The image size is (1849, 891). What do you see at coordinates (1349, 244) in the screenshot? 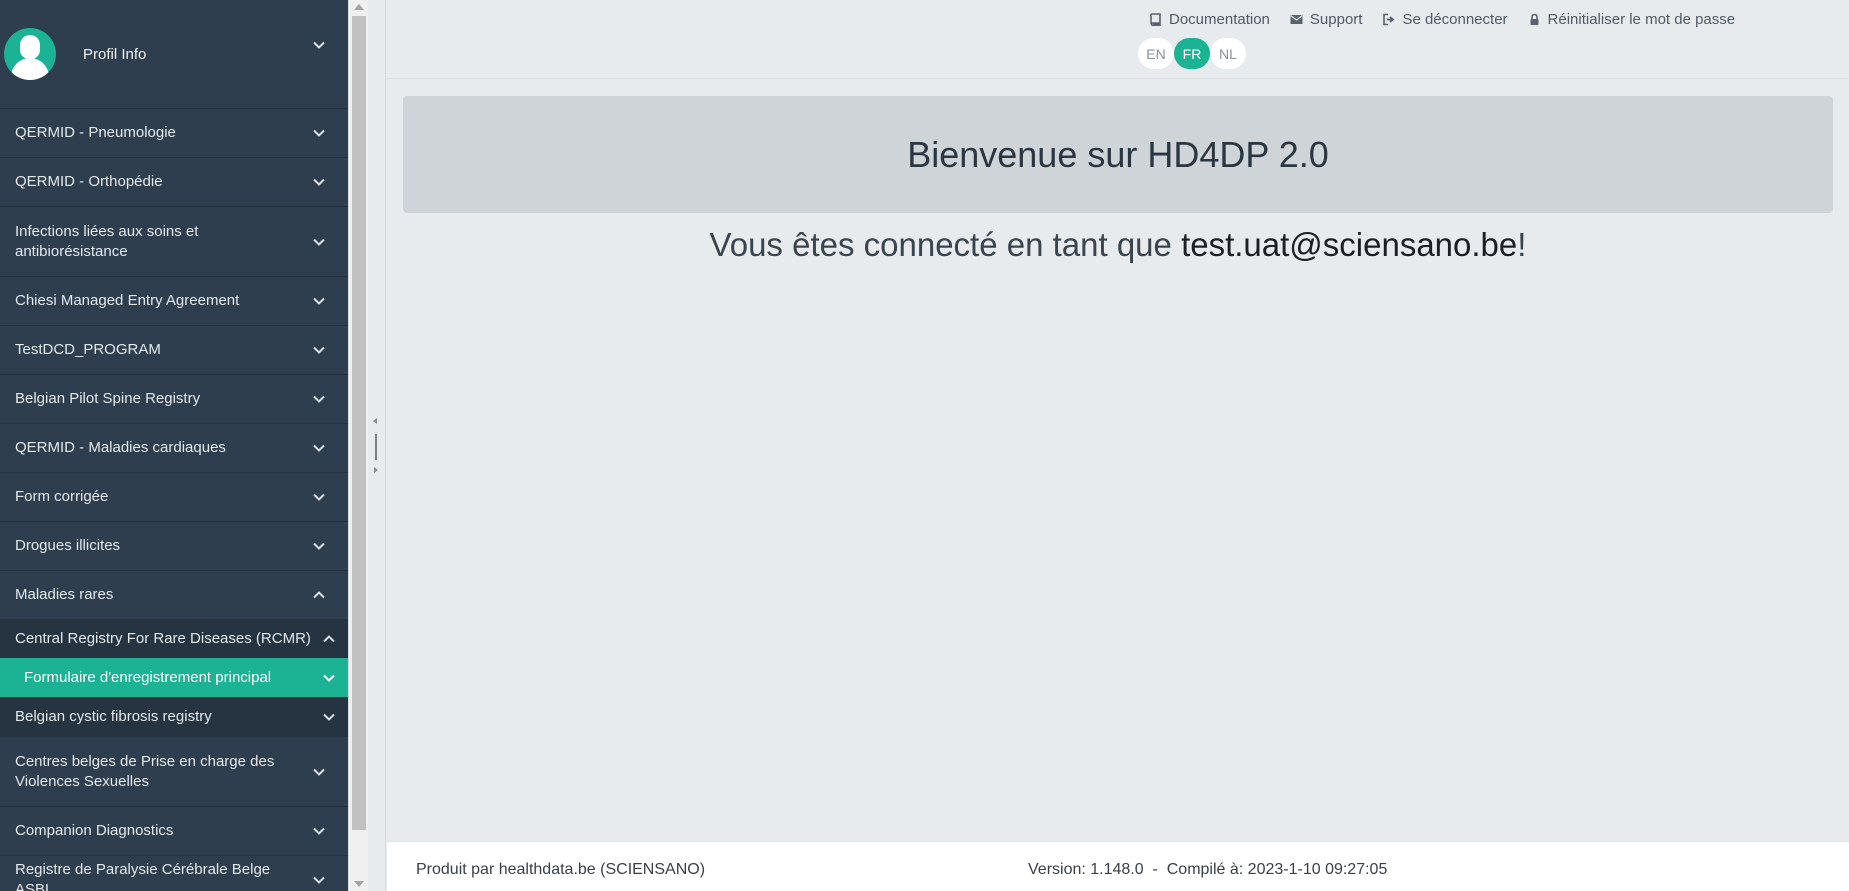
I see `user-email: test.uat@sciensano.be` at bounding box center [1349, 244].